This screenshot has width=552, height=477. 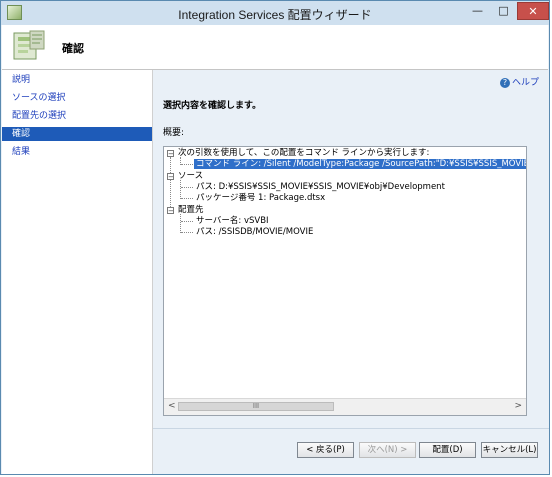 I want to click on scrollbar-thumb: III, so click(x=256, y=406).